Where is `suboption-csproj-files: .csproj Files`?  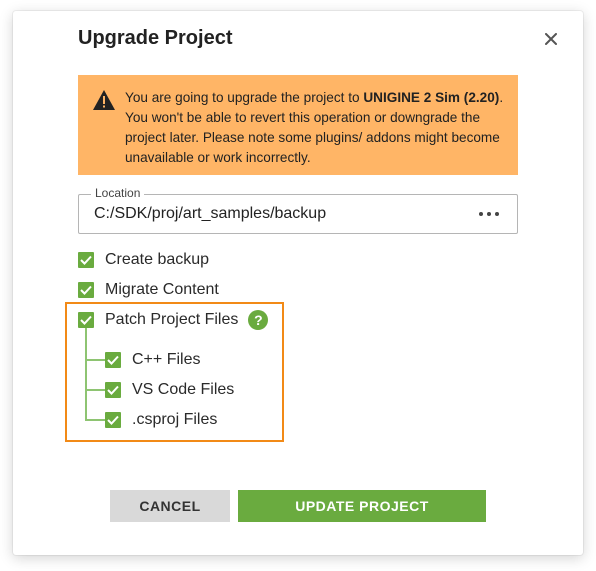 suboption-csproj-files: .csproj Files is located at coordinates (161, 420).